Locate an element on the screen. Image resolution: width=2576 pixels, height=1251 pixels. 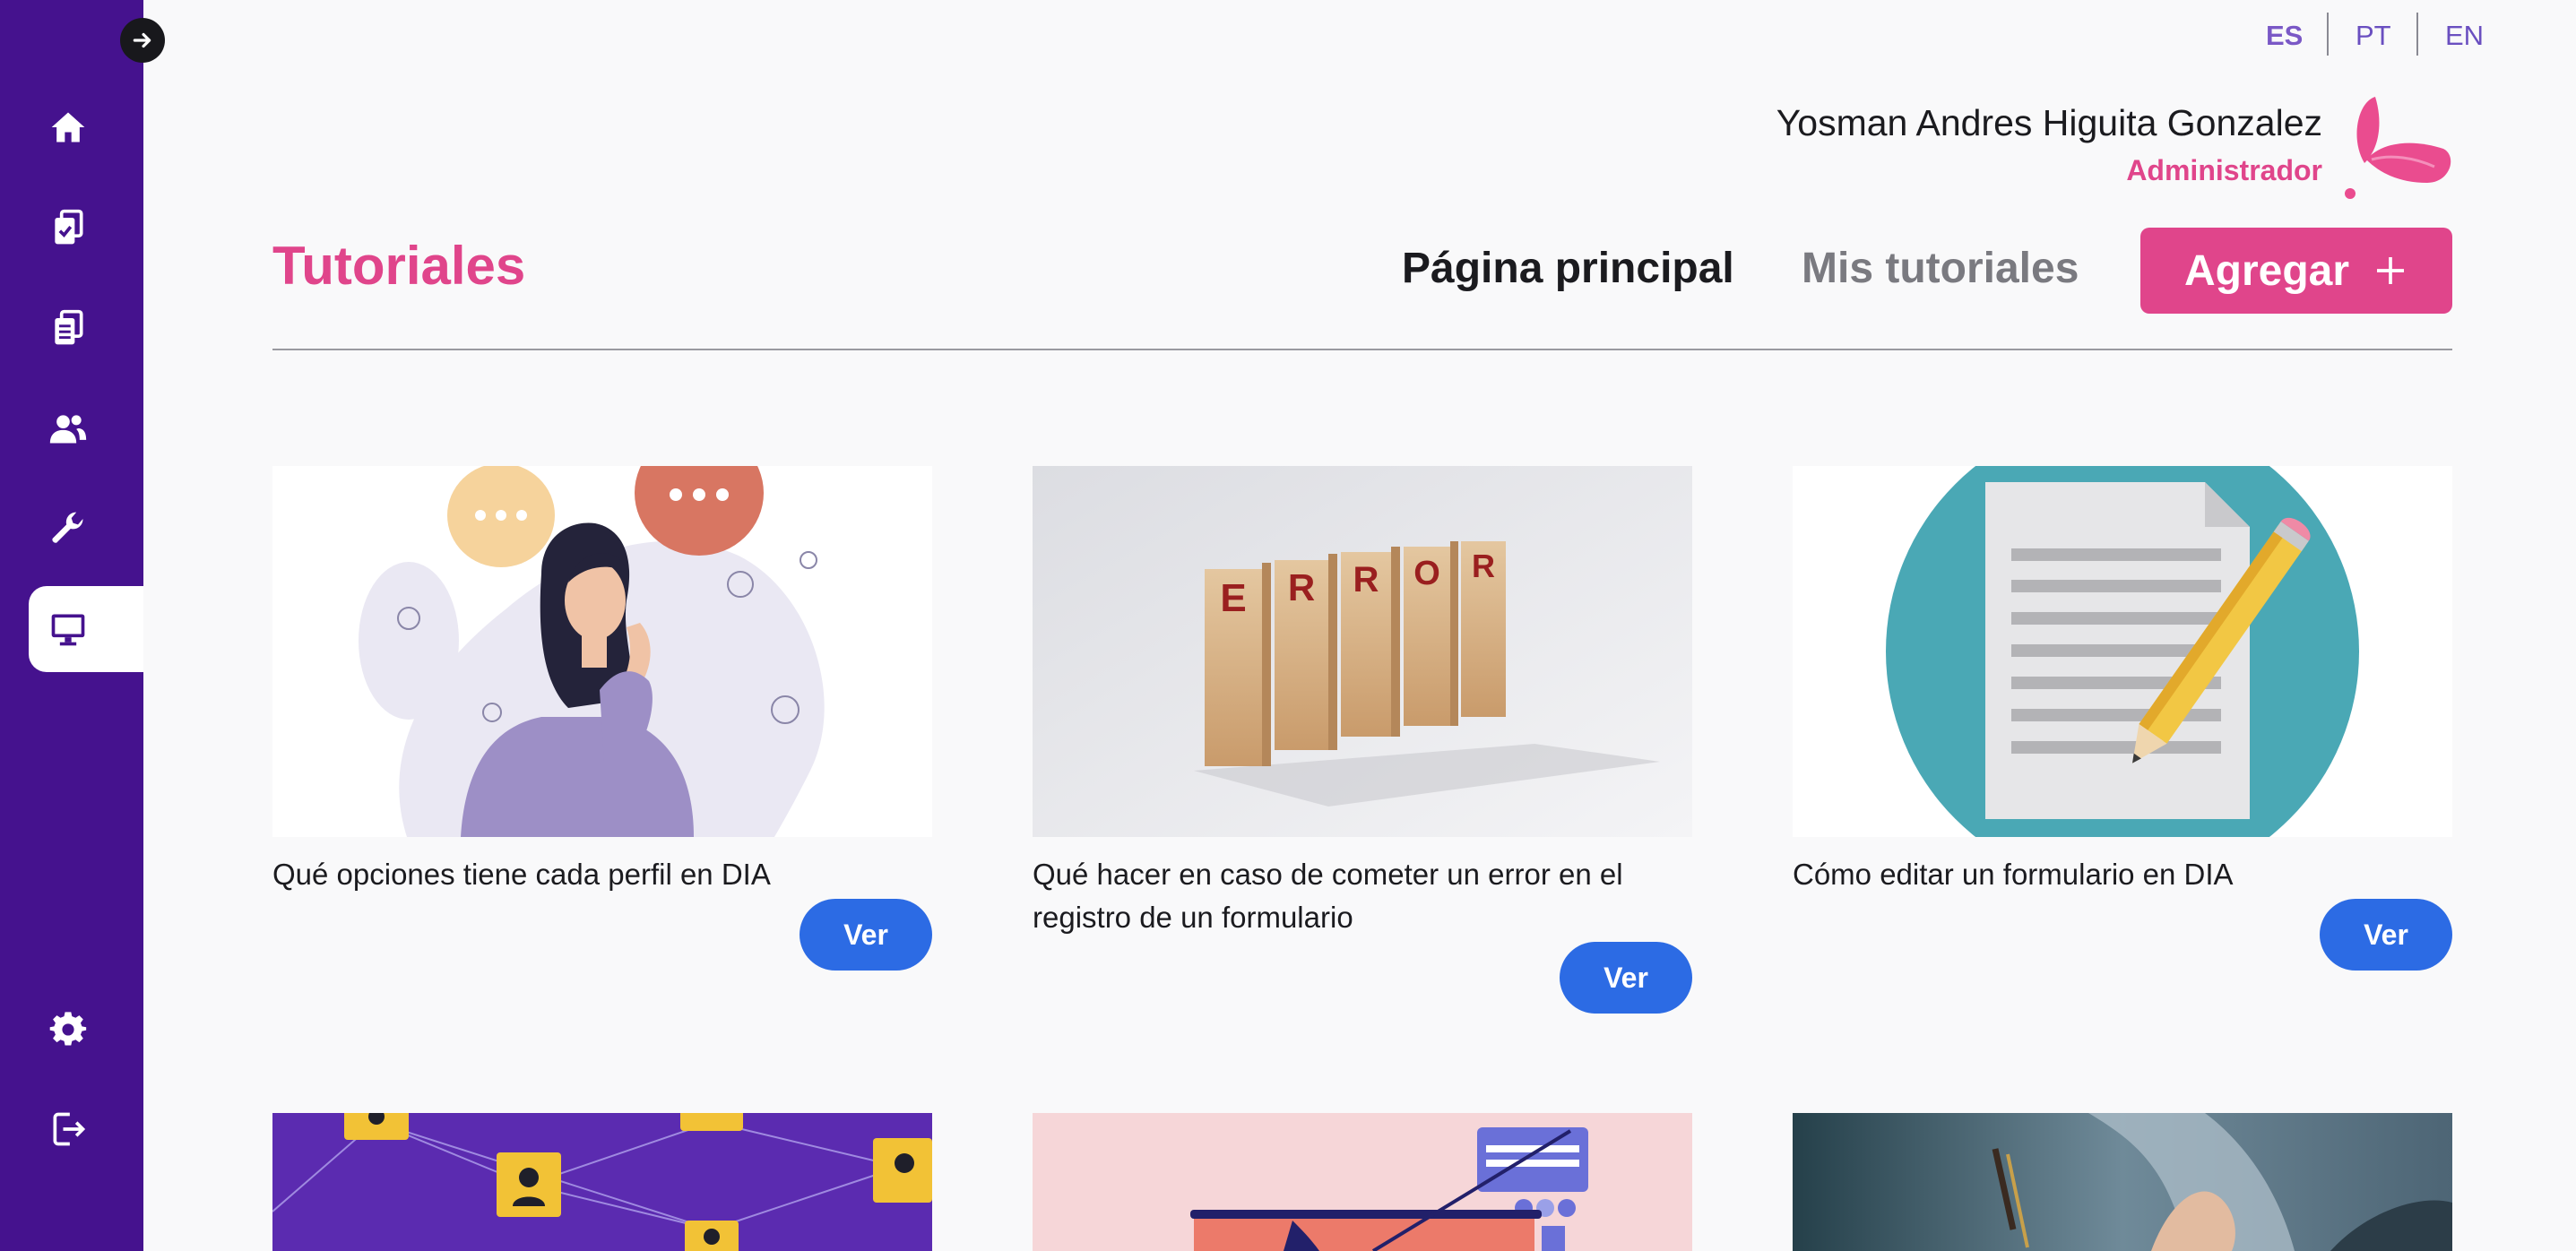
tutorial-title: Cómo editar un formulario en DIA is located at coordinates (2013, 875).